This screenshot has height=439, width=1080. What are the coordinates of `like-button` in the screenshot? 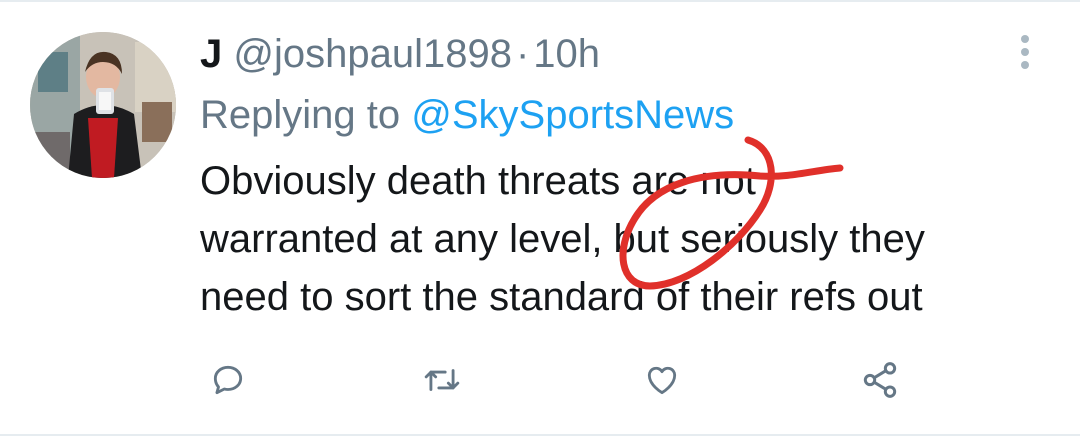 It's located at (662, 380).